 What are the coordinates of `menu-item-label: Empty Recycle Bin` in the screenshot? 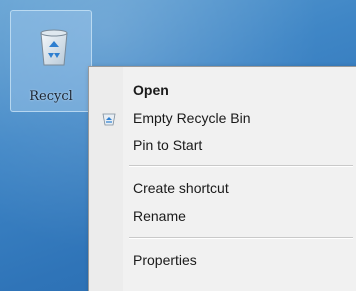 It's located at (192, 118).